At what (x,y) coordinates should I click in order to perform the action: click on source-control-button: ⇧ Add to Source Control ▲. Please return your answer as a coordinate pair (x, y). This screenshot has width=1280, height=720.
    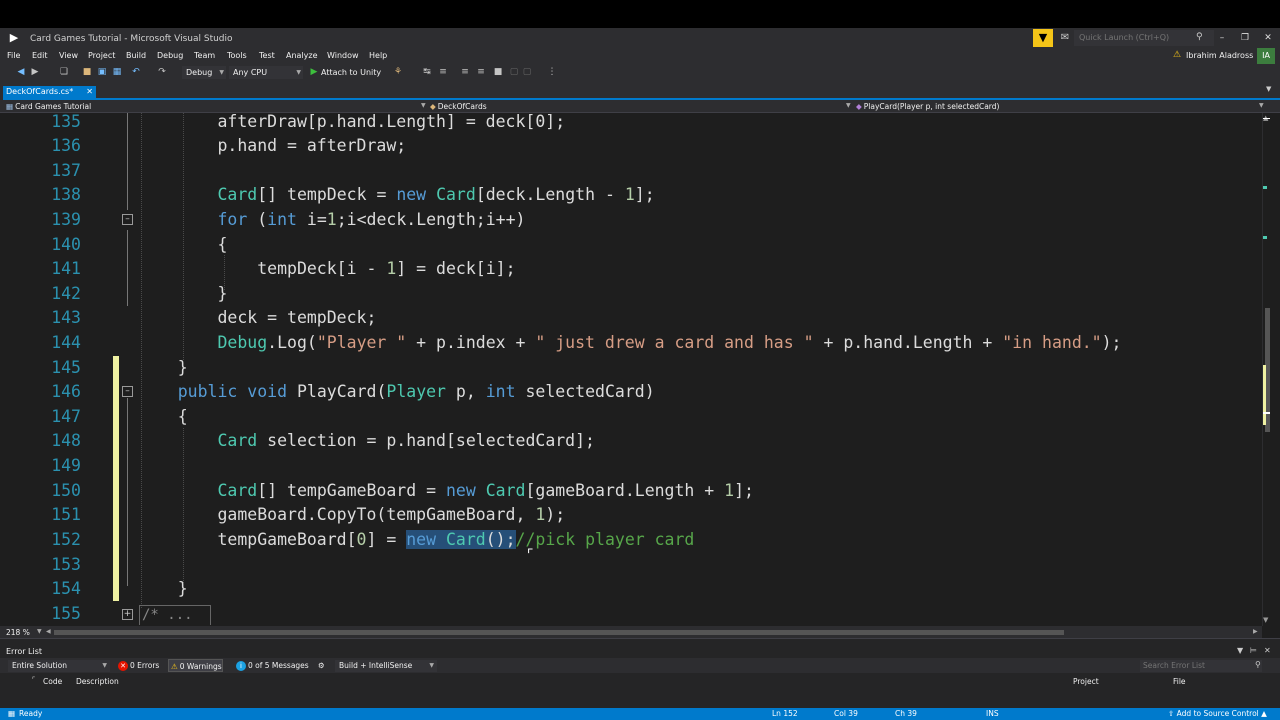
    Looking at the image, I should click on (1217, 713).